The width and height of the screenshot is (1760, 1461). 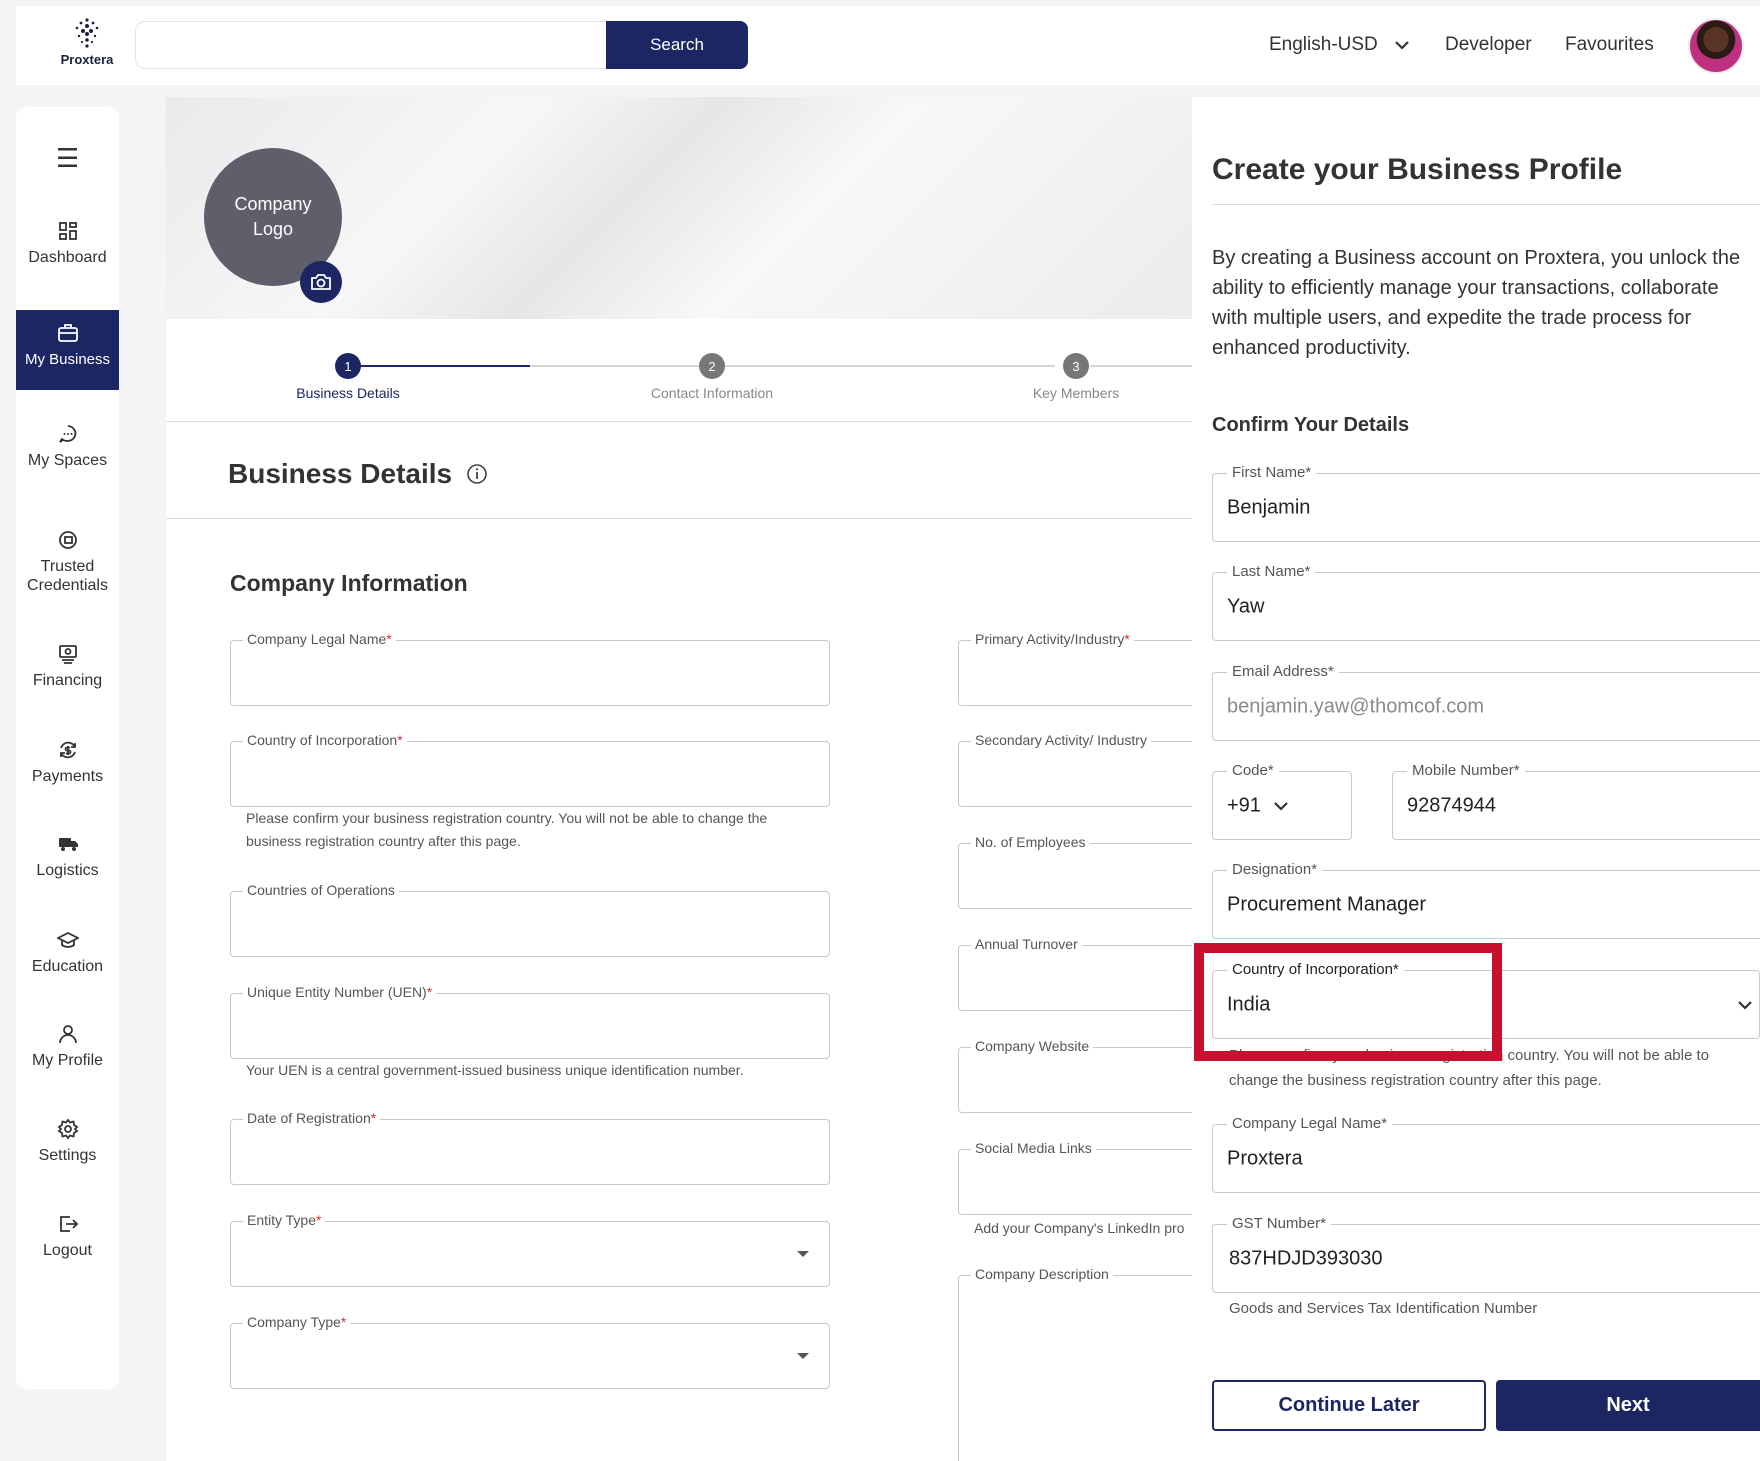 I want to click on step-2-label: Contact Information, so click(x=712, y=393).